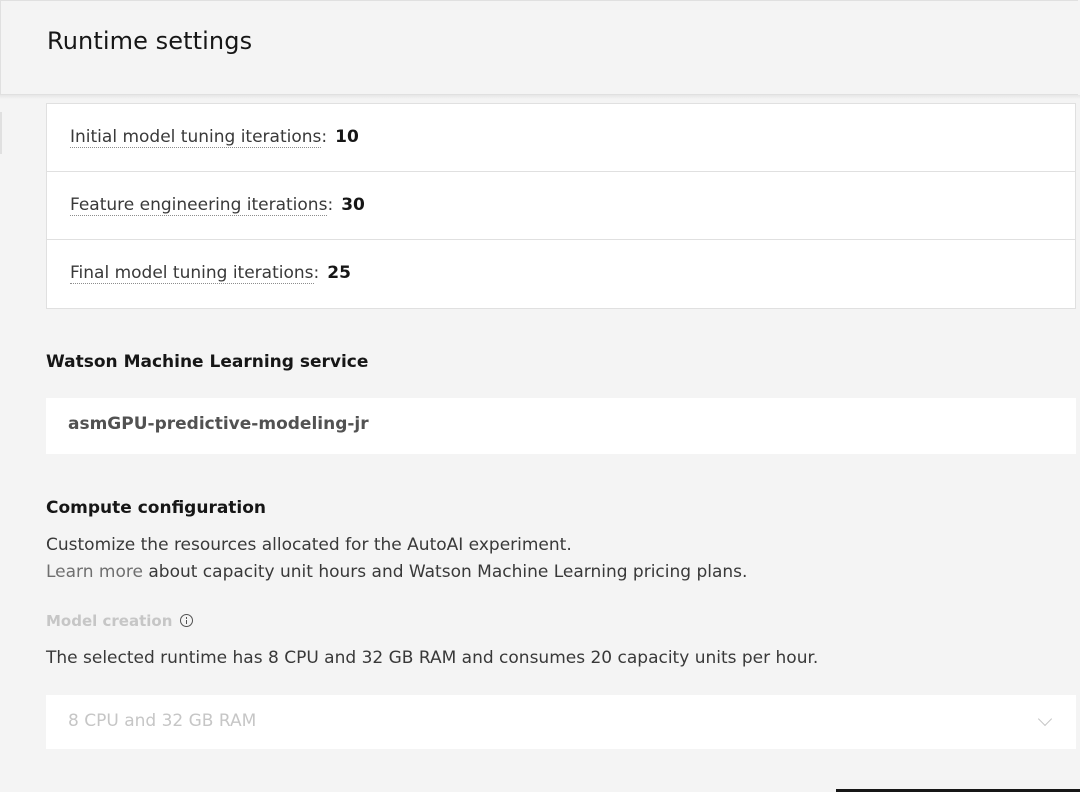  What do you see at coordinates (1, 133) in the screenshot?
I see `scroll-edge` at bounding box center [1, 133].